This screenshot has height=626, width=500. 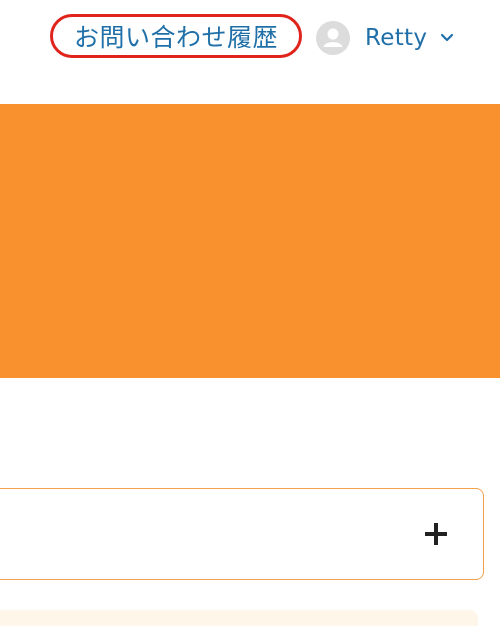 I want to click on lower-card, so click(x=239, y=618).